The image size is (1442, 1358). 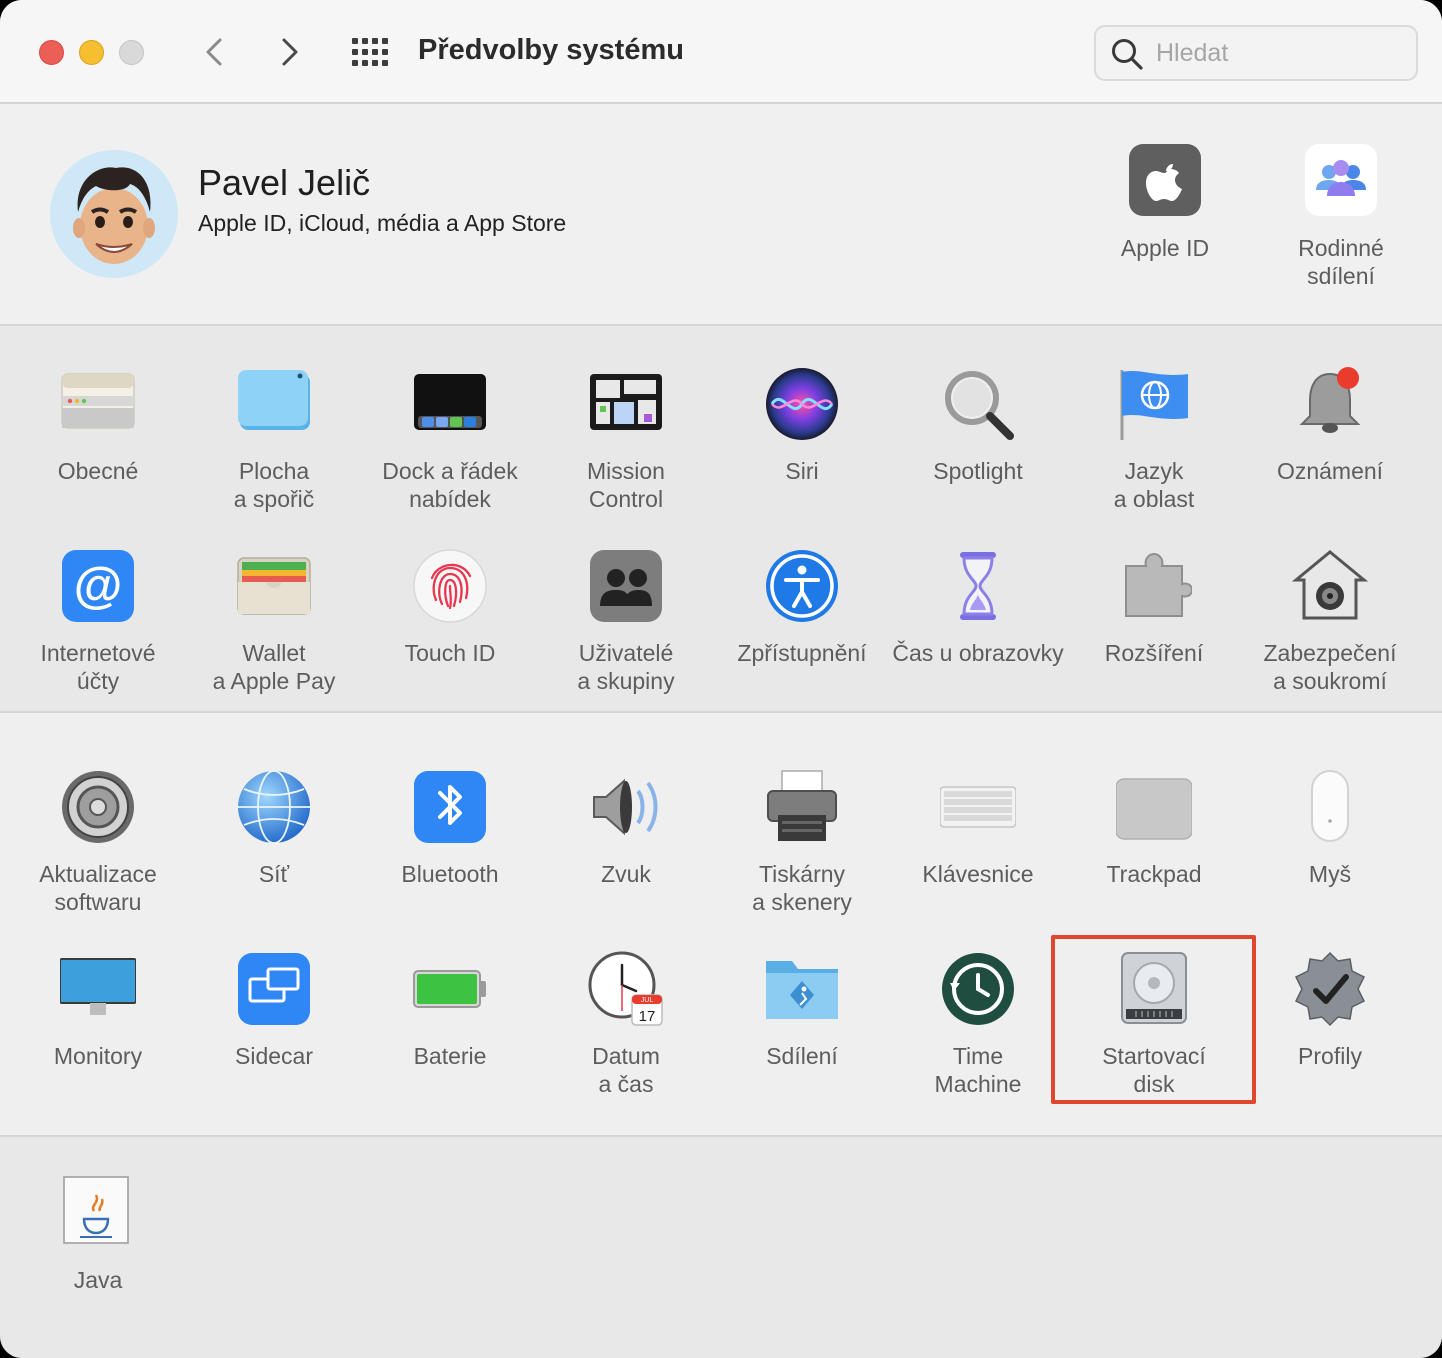 I want to click on forward-button, so click(x=290, y=52).